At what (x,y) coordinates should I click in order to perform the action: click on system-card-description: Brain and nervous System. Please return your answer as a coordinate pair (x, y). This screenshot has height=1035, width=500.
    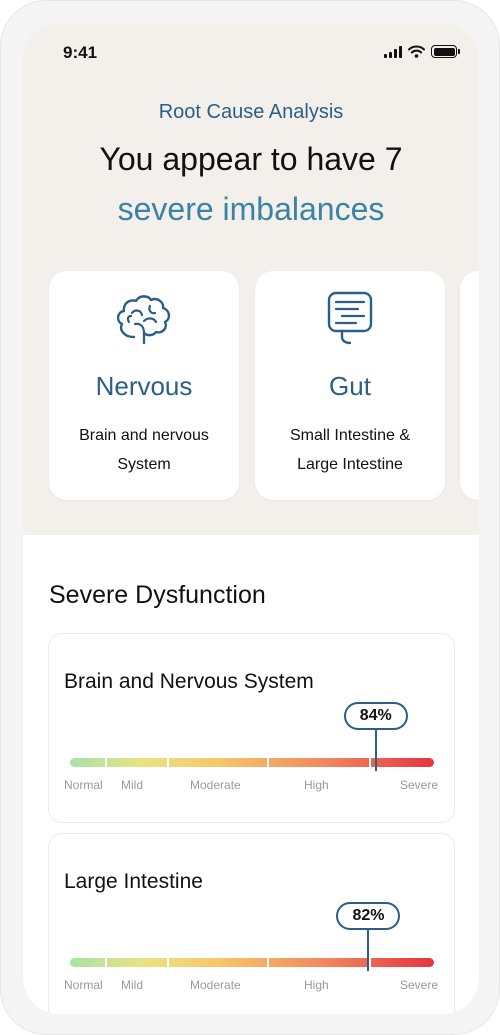
    Looking at the image, I should click on (144, 450).